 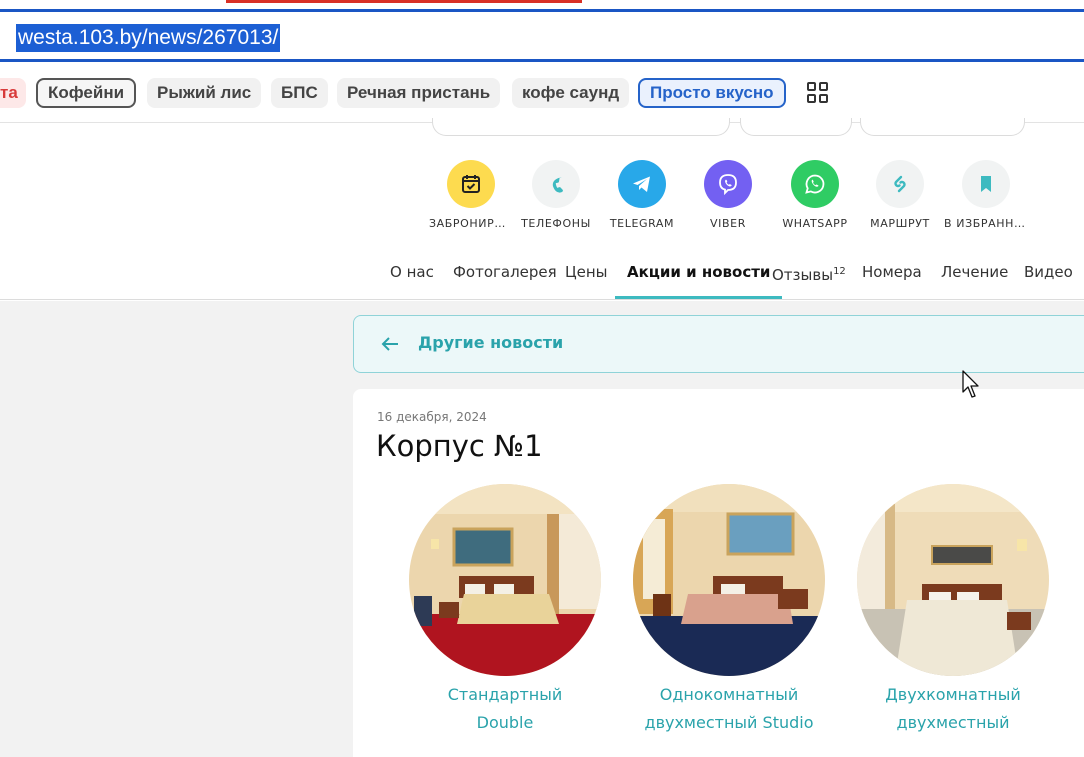 What do you see at coordinates (505, 722) in the screenshot?
I see `room-caption-line2: Double` at bounding box center [505, 722].